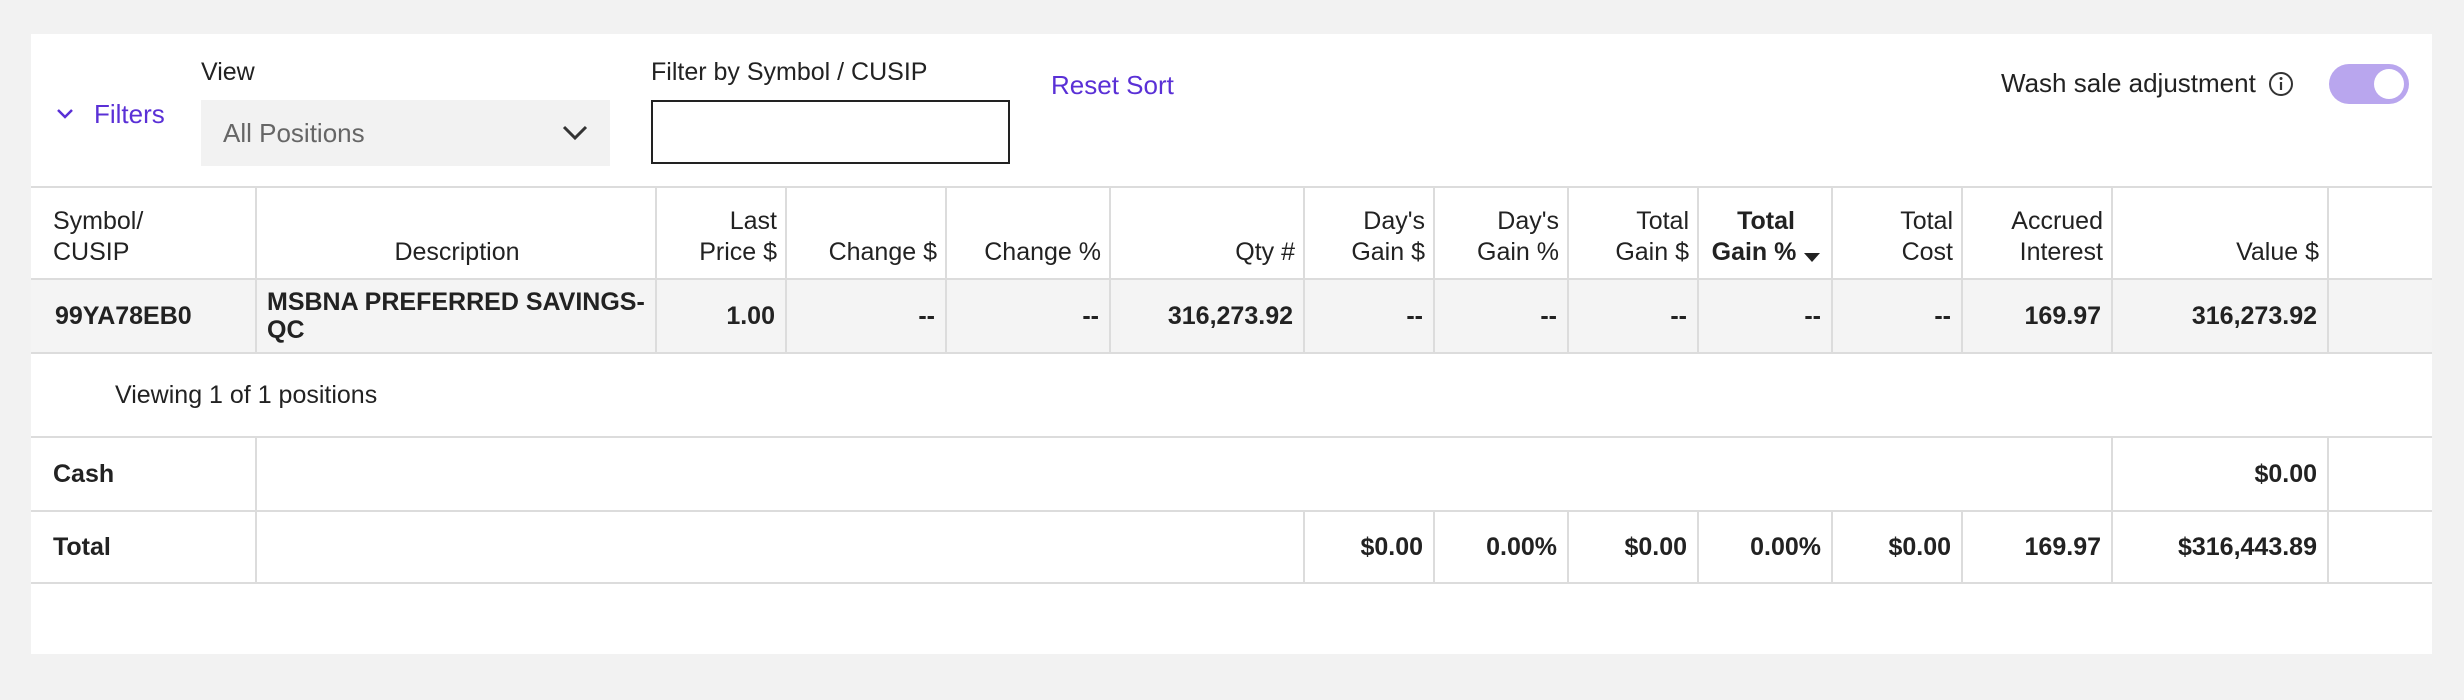  I want to click on cash-label: Cash, so click(84, 473).